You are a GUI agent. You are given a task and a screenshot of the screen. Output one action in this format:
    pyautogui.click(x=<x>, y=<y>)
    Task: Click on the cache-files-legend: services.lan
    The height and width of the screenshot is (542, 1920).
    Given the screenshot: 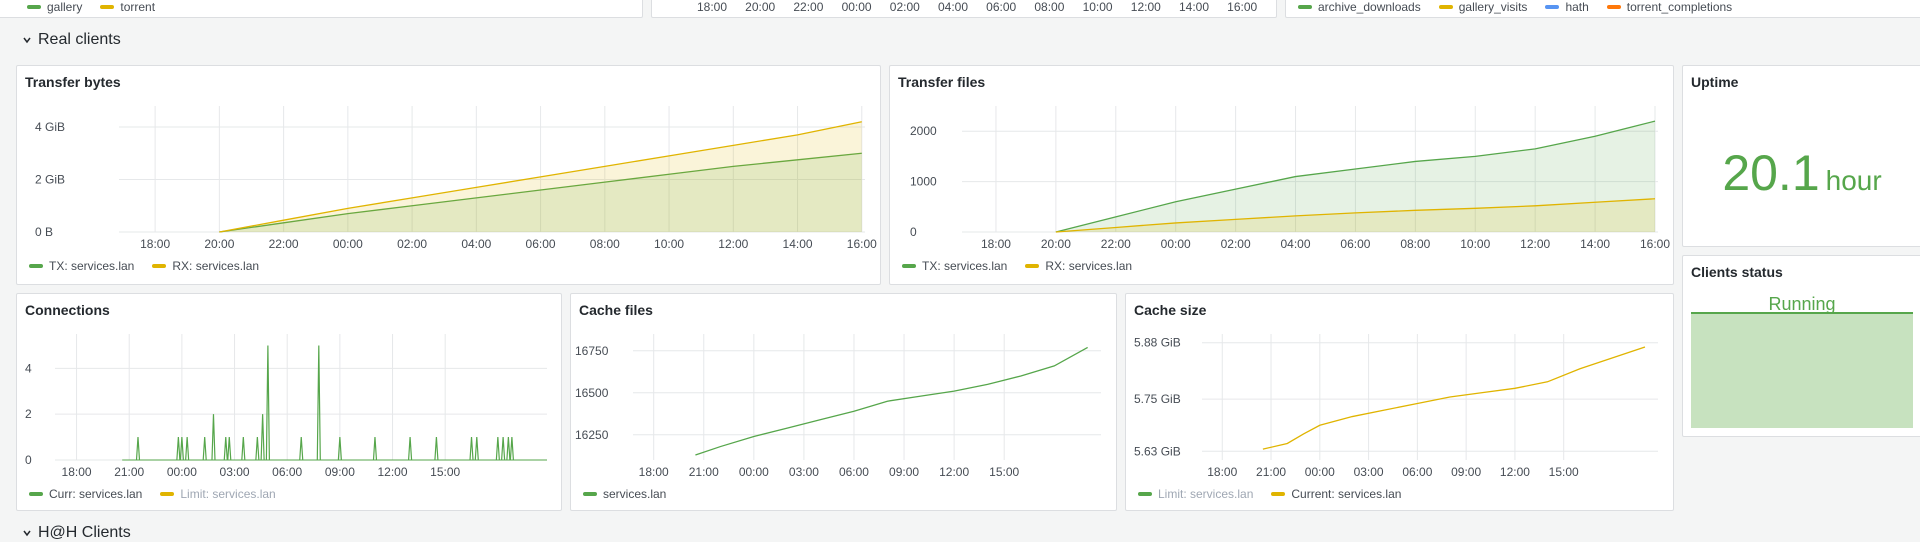 What is the action you would take?
    pyautogui.click(x=624, y=494)
    